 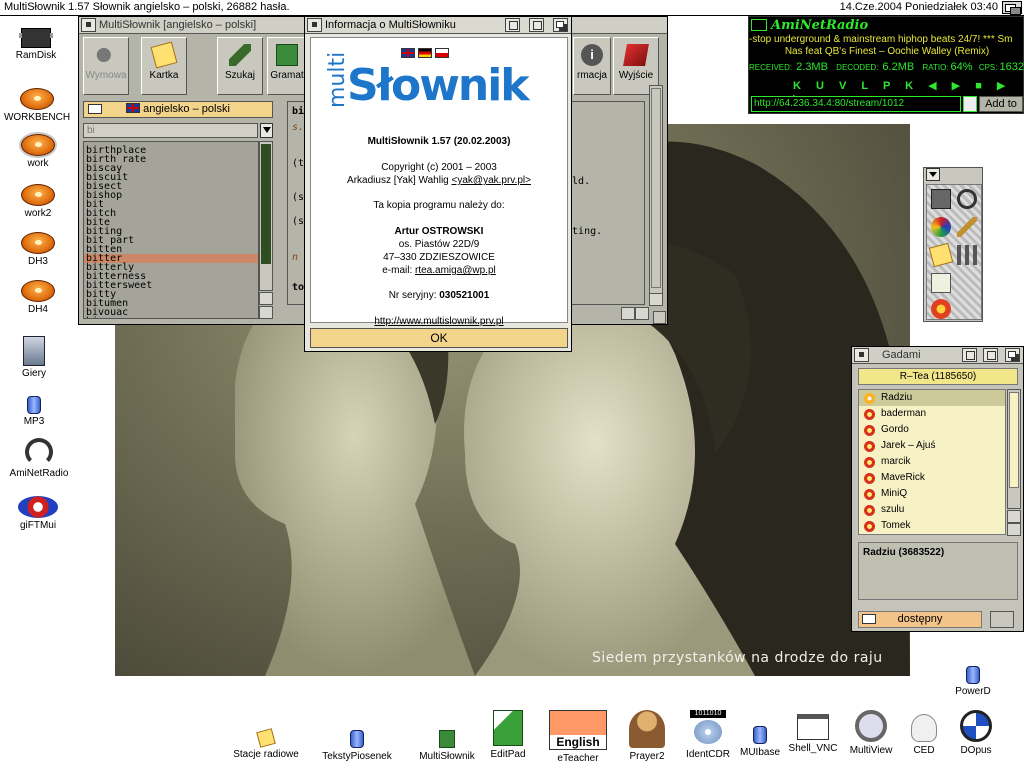 What do you see at coordinates (937, 355) in the screenshot?
I see `gadami-title-bar: Gadami` at bounding box center [937, 355].